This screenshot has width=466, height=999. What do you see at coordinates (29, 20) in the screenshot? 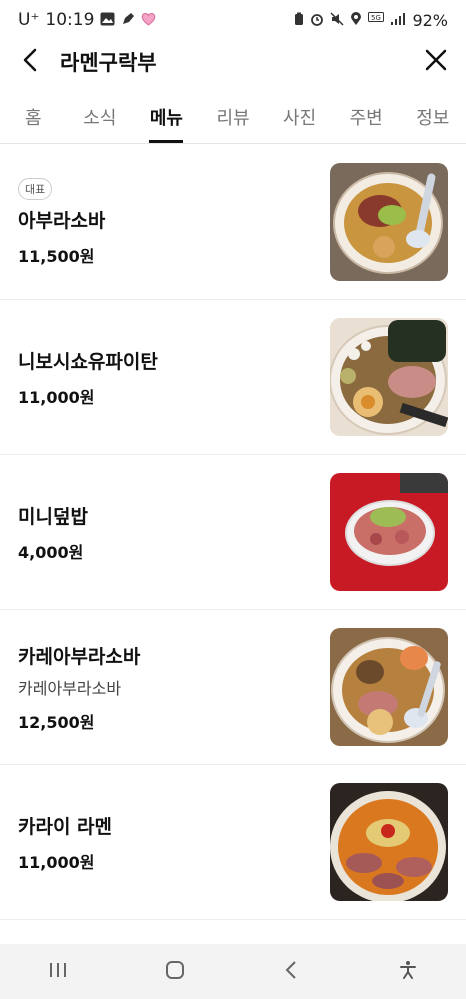
I see `carrier-label: U⁺` at bounding box center [29, 20].